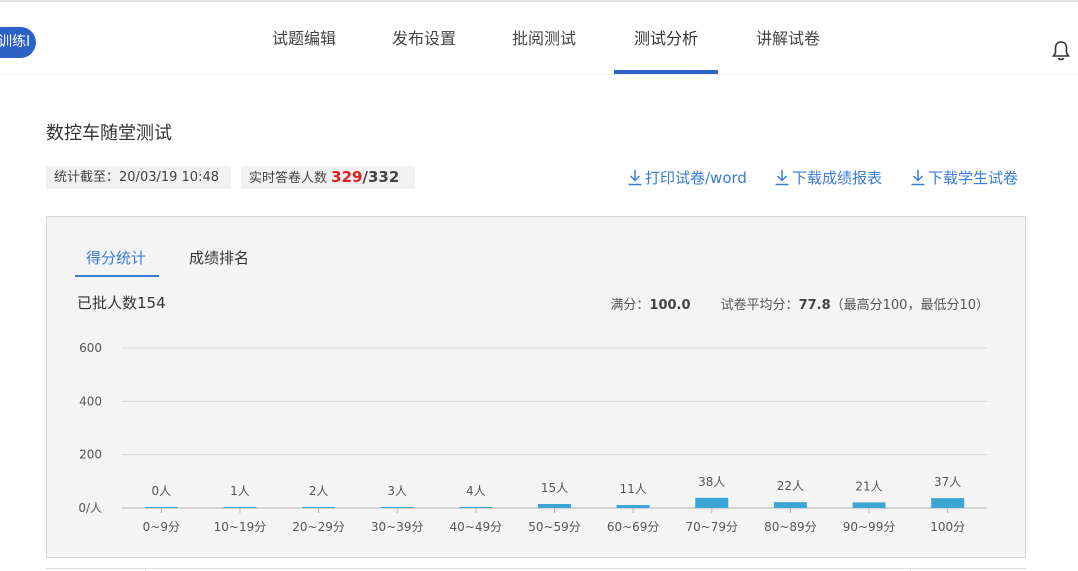 Image resolution: width=1078 pixels, height=571 pixels. What do you see at coordinates (1061, 51) in the screenshot?
I see `bell-icon` at bounding box center [1061, 51].